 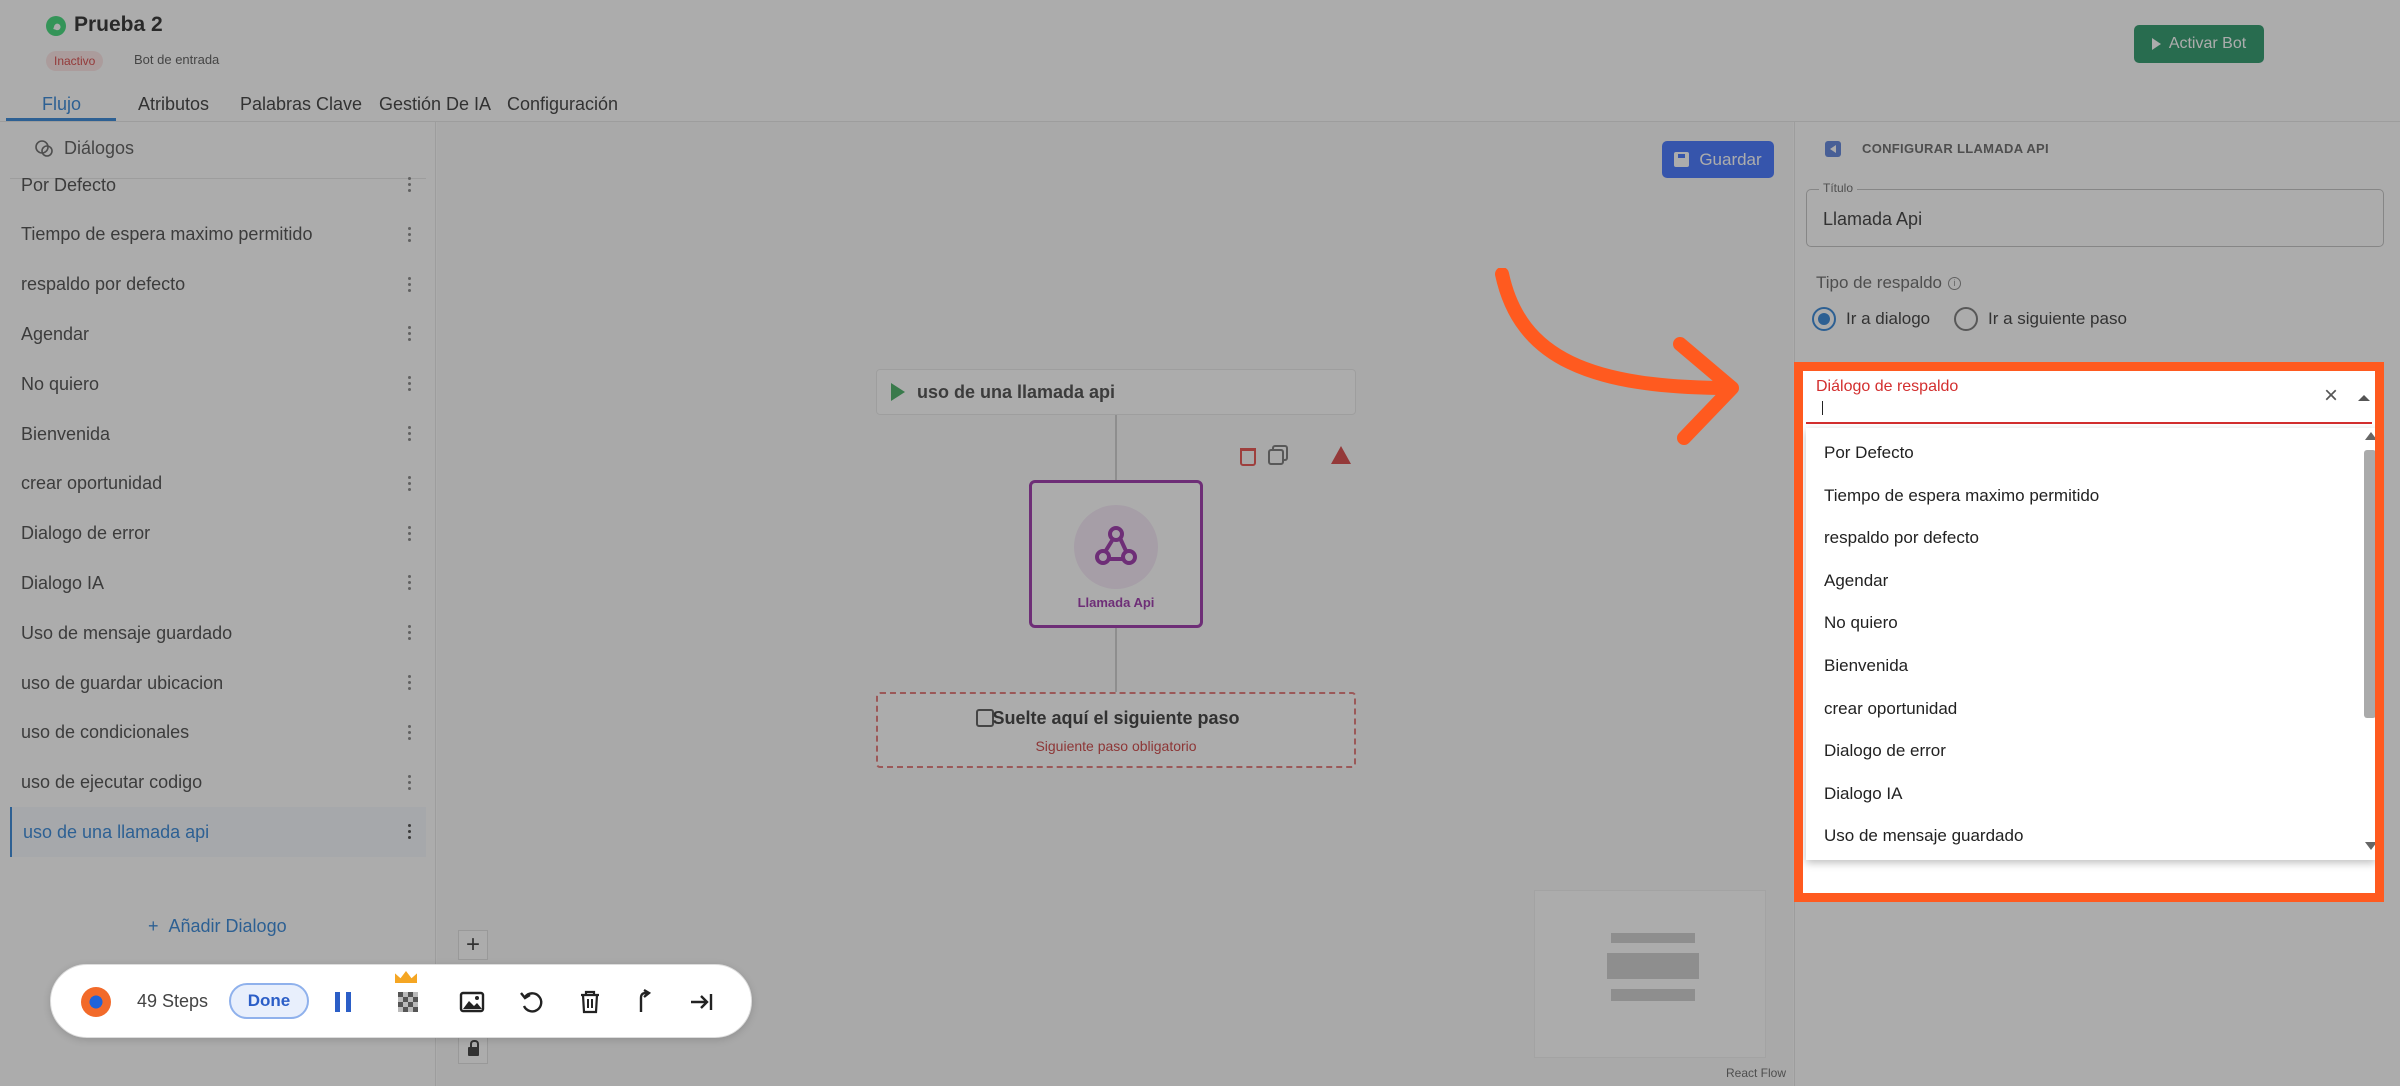 I want to click on blur-icon, so click(x=408, y=1002).